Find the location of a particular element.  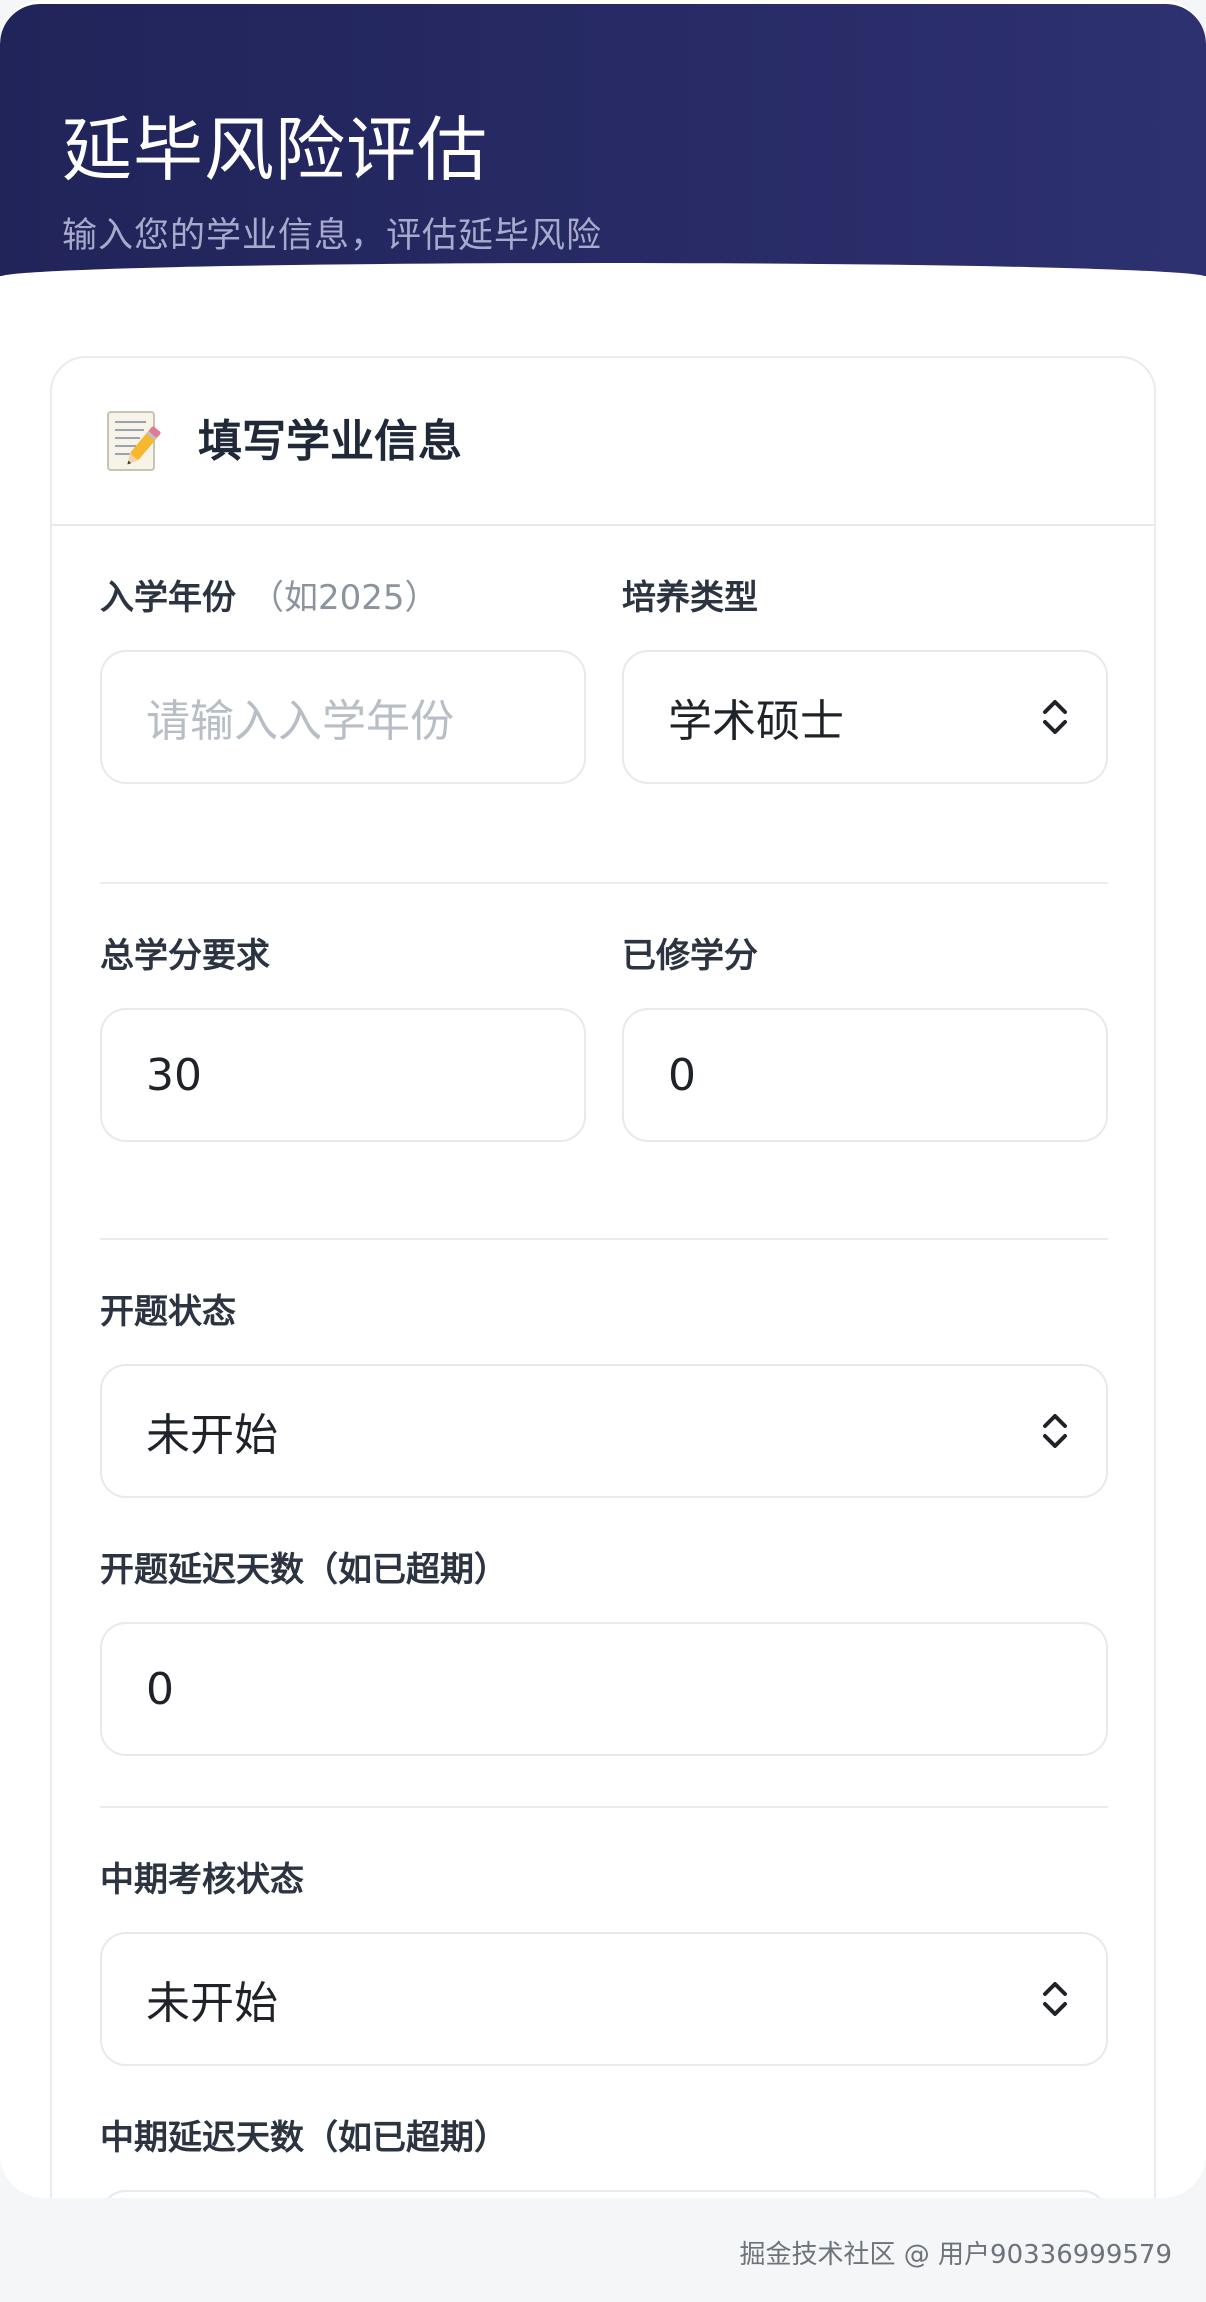

enrollment-year-hint: （如2025） is located at coordinates (344, 598).